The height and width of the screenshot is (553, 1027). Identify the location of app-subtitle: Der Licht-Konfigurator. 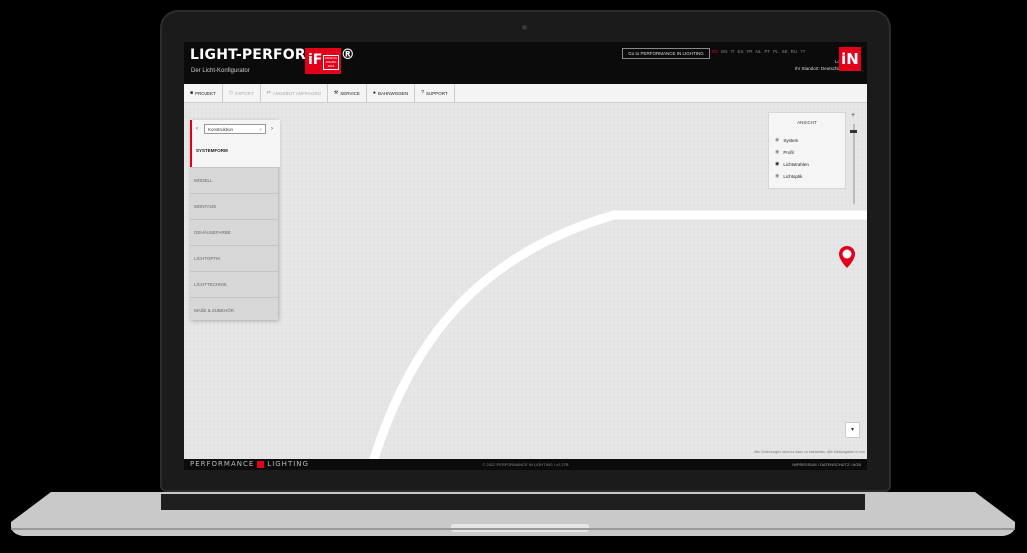
(220, 71).